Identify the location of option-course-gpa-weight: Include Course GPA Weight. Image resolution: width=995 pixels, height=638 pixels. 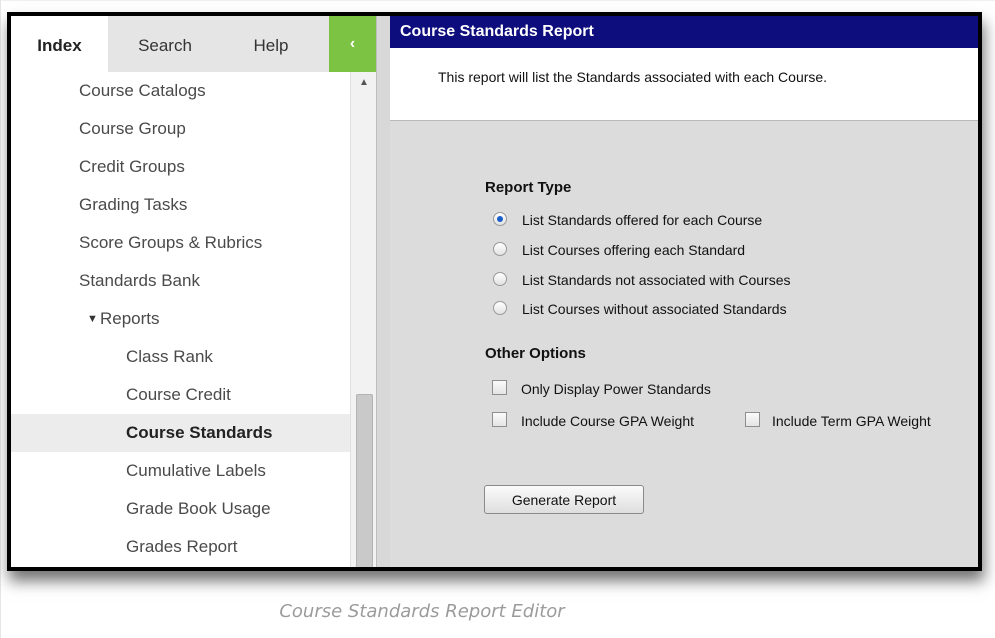
(612, 421).